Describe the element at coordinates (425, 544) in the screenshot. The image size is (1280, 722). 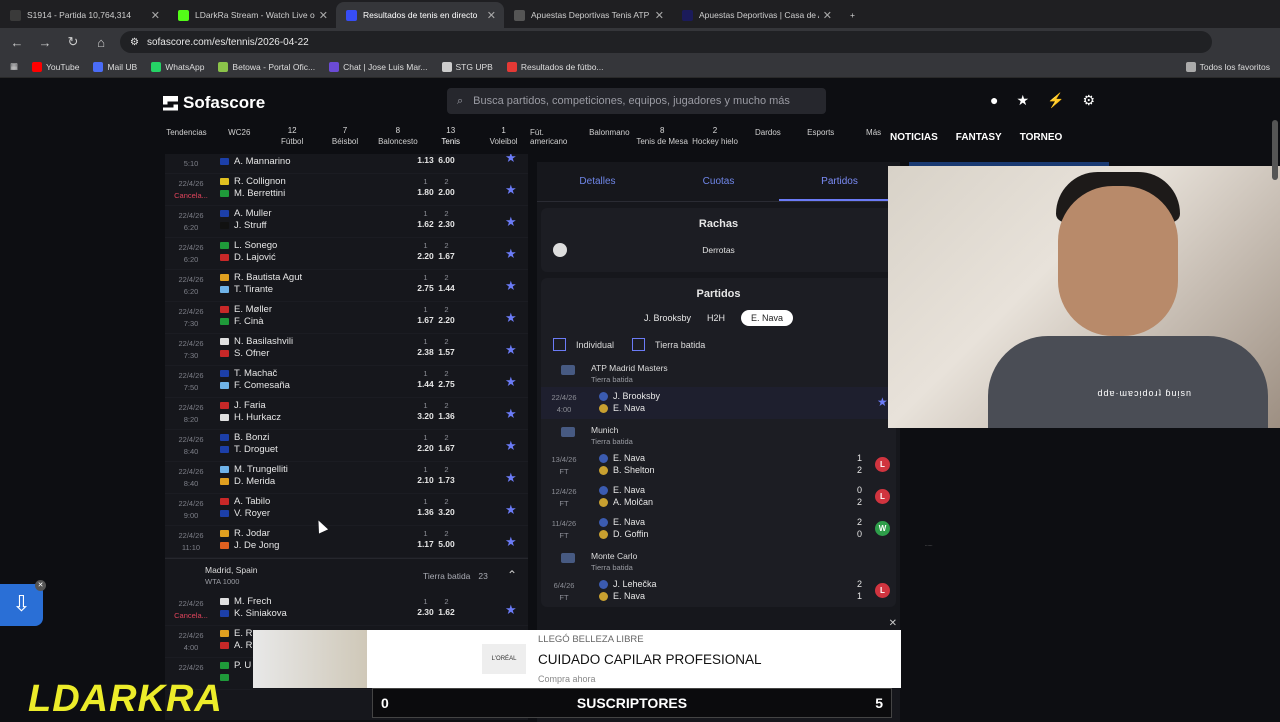
I see `odds-1: 1.17` at that location.